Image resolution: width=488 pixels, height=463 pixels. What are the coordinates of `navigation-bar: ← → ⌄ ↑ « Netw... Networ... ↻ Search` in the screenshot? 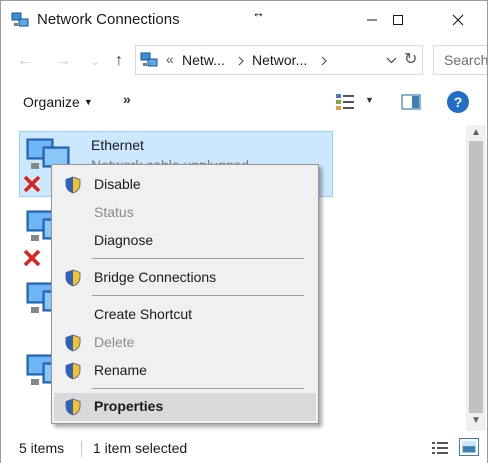 It's located at (244, 60).